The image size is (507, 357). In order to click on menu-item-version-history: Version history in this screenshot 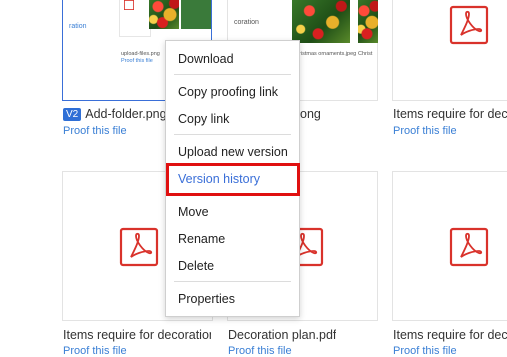, I will do `click(232, 179)`.